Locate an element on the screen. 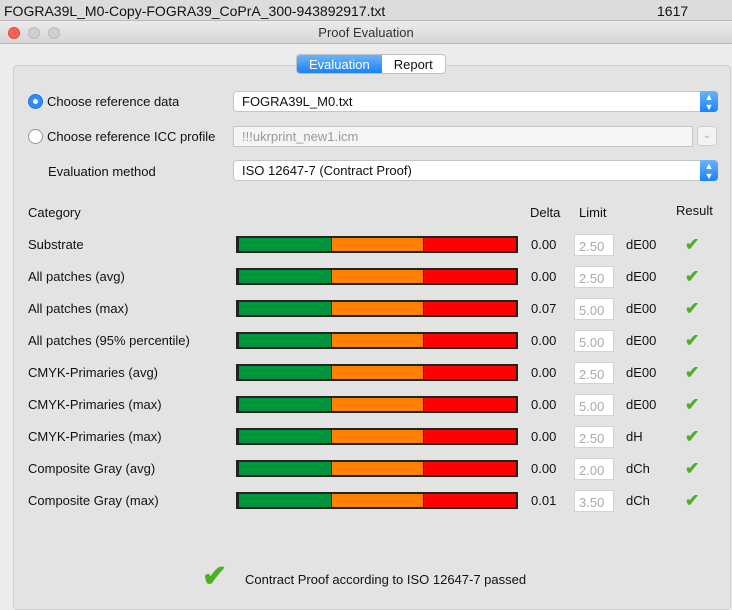  table-row: CMYK-Primaries (max) 0.00 5.00 dE00 ✔ is located at coordinates (366, 405).